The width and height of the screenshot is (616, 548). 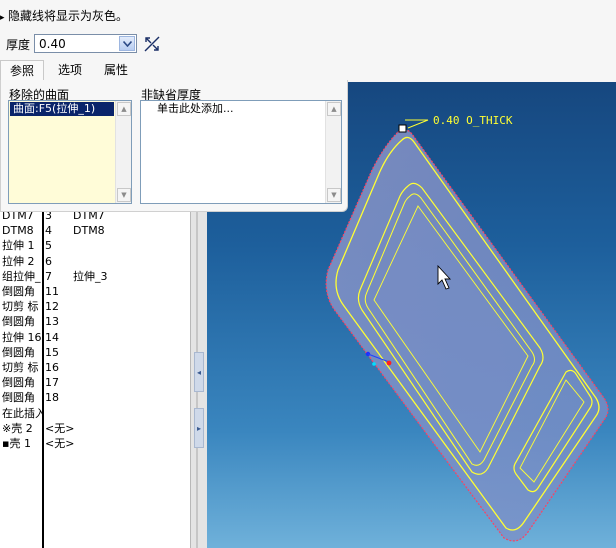 I want to click on thickness-combobox: 0.40, so click(x=85, y=43).